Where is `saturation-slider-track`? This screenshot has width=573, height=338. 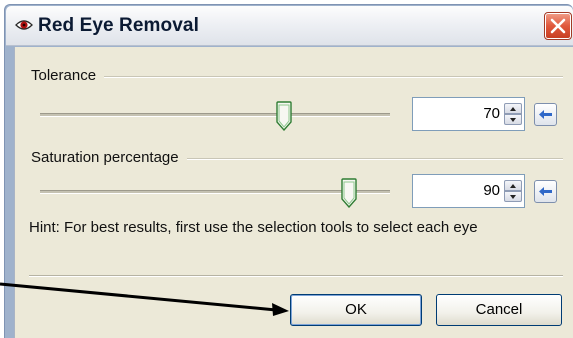
saturation-slider-track is located at coordinates (215, 192).